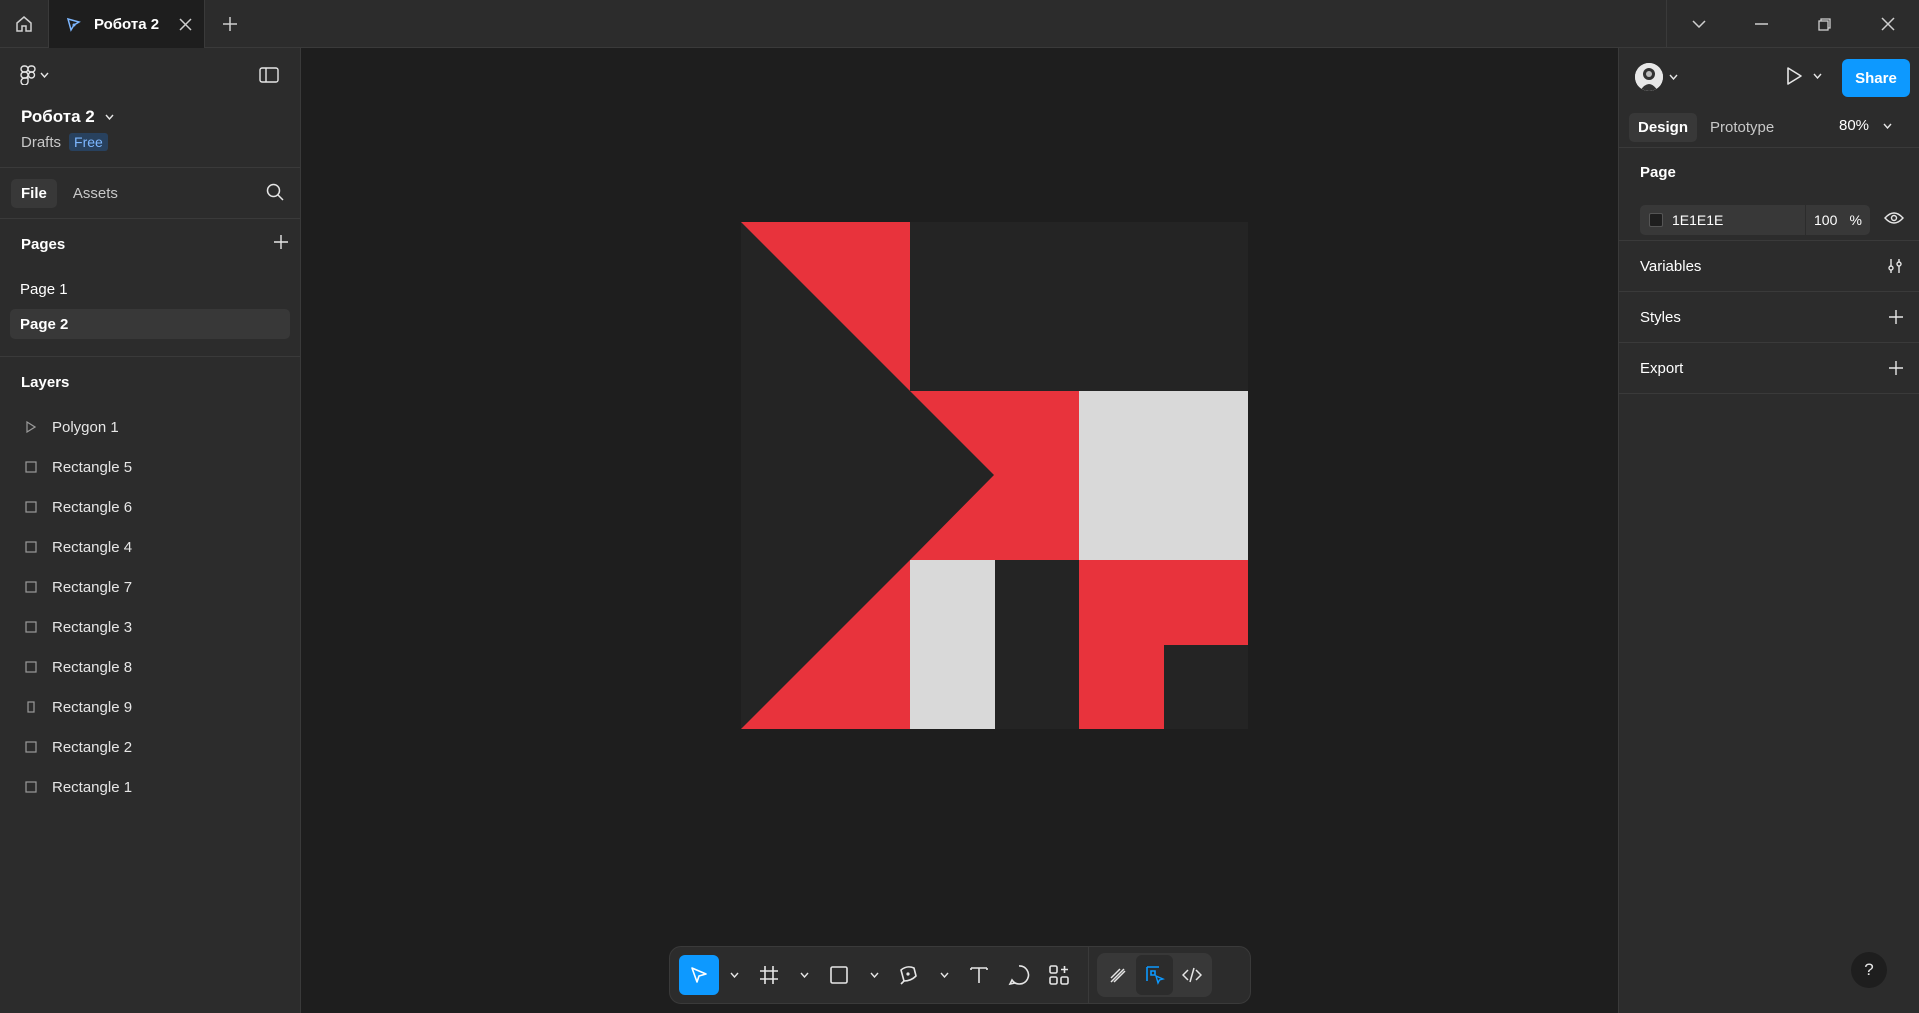 The height and width of the screenshot is (1013, 1919). I want to click on add-page-button, so click(281, 244).